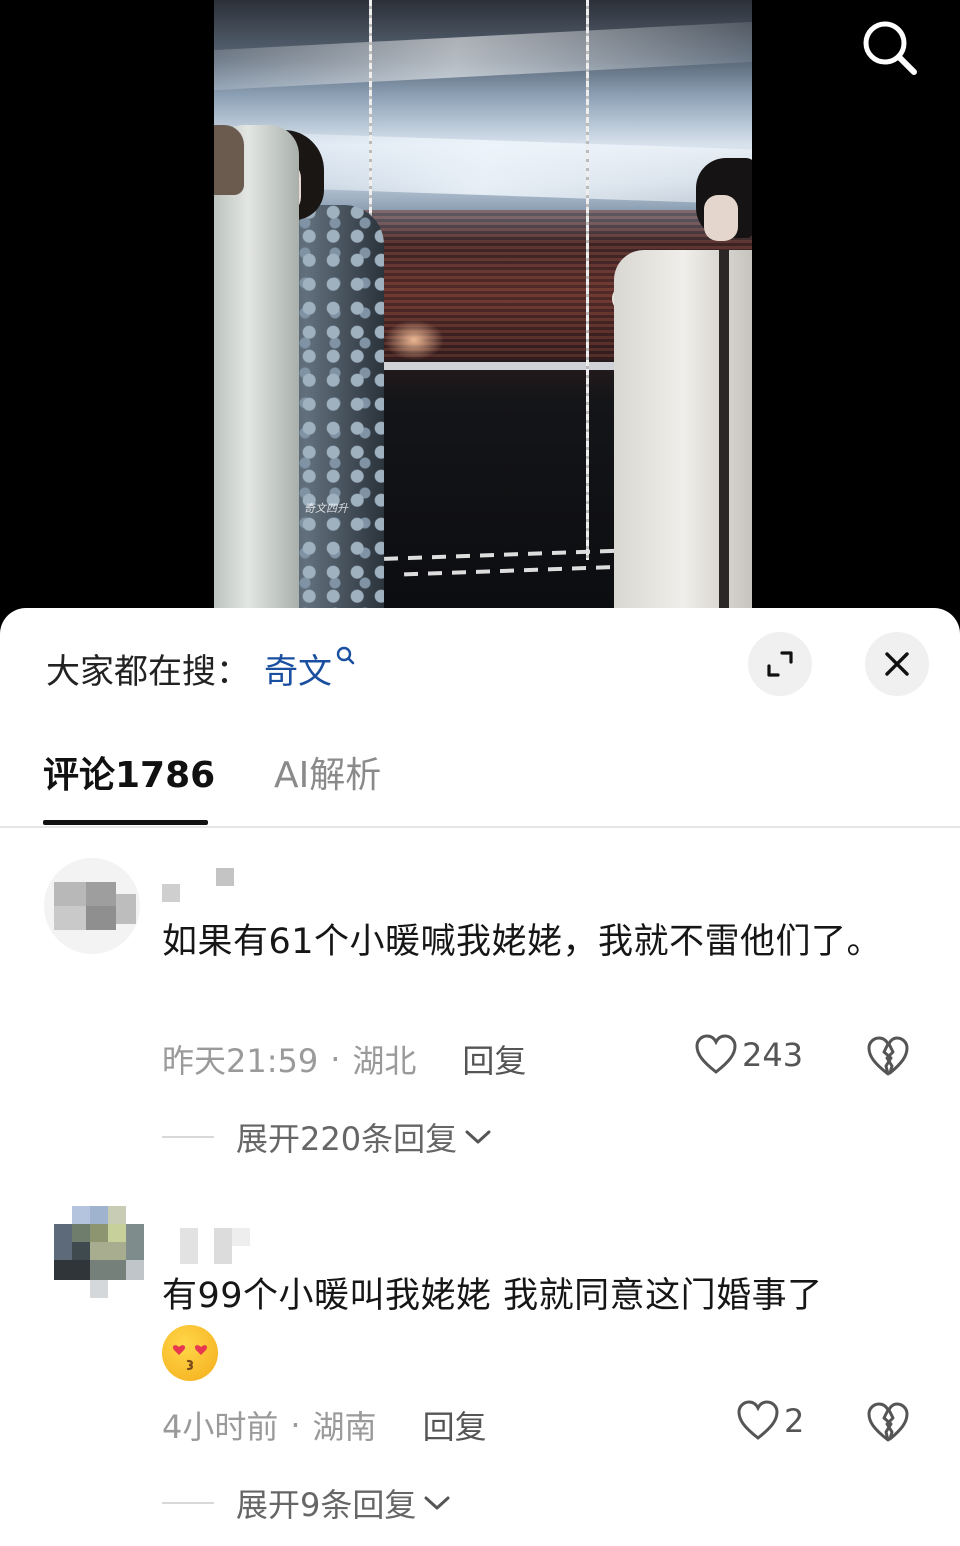  Describe the element at coordinates (483, 56) in the screenshot. I see `stage-light-band` at that location.